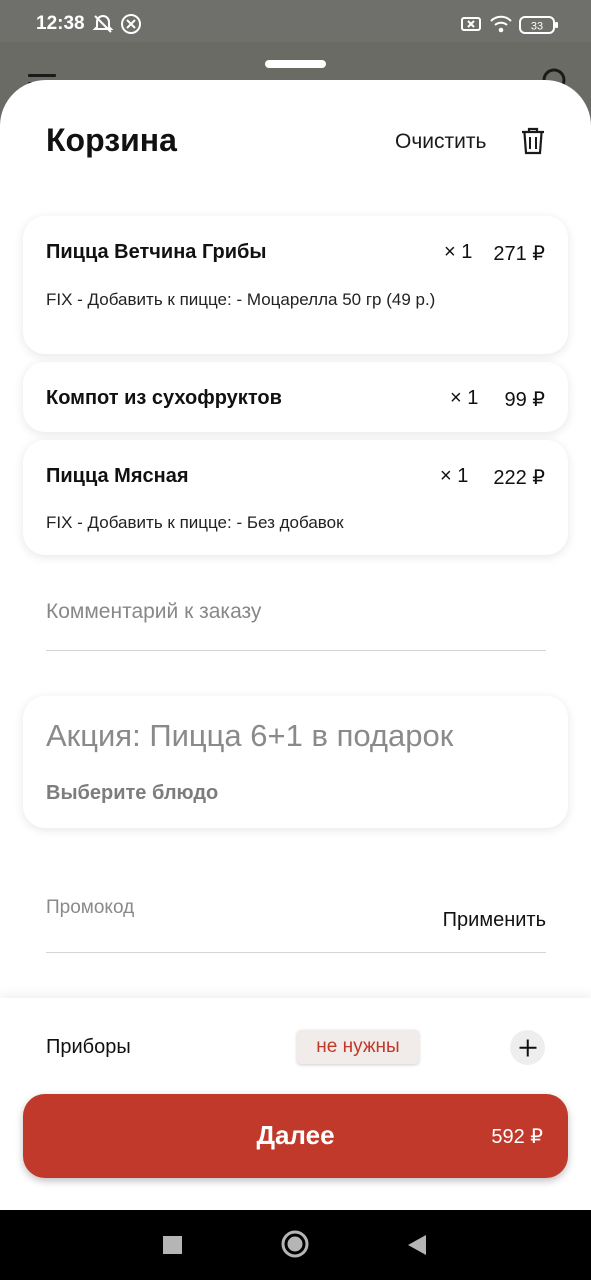 The image size is (591, 1280). I want to click on apply-promocode-button: Применить, so click(494, 920).